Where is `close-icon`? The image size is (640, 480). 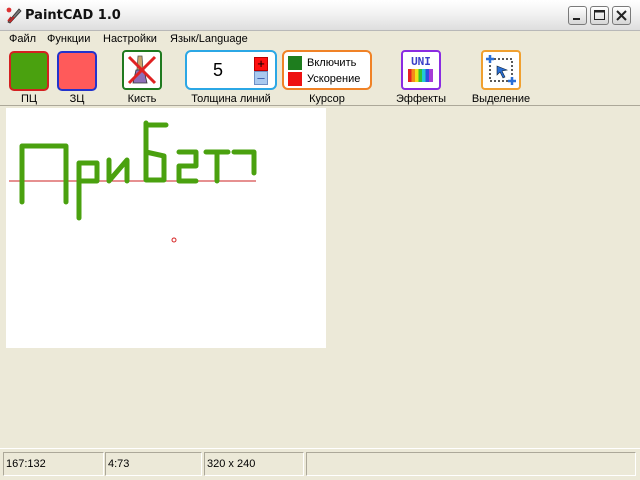
close-icon is located at coordinates (621, 15).